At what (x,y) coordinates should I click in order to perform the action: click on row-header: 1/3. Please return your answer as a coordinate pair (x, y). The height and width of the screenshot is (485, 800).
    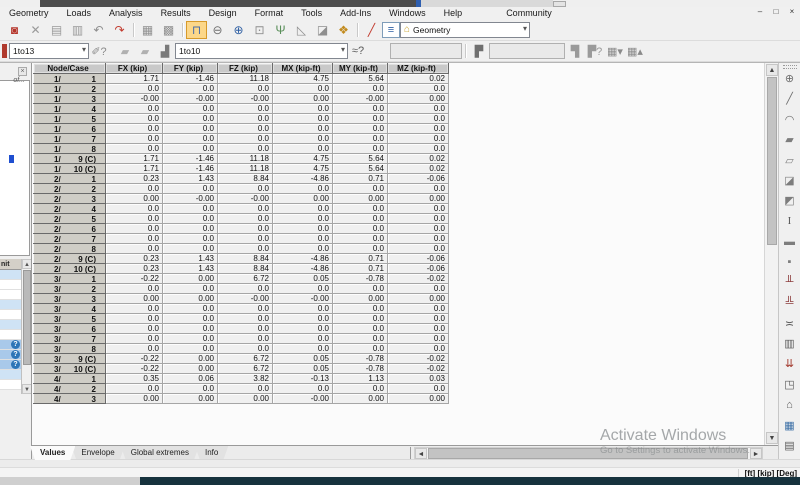
    Looking at the image, I should click on (69, 98).